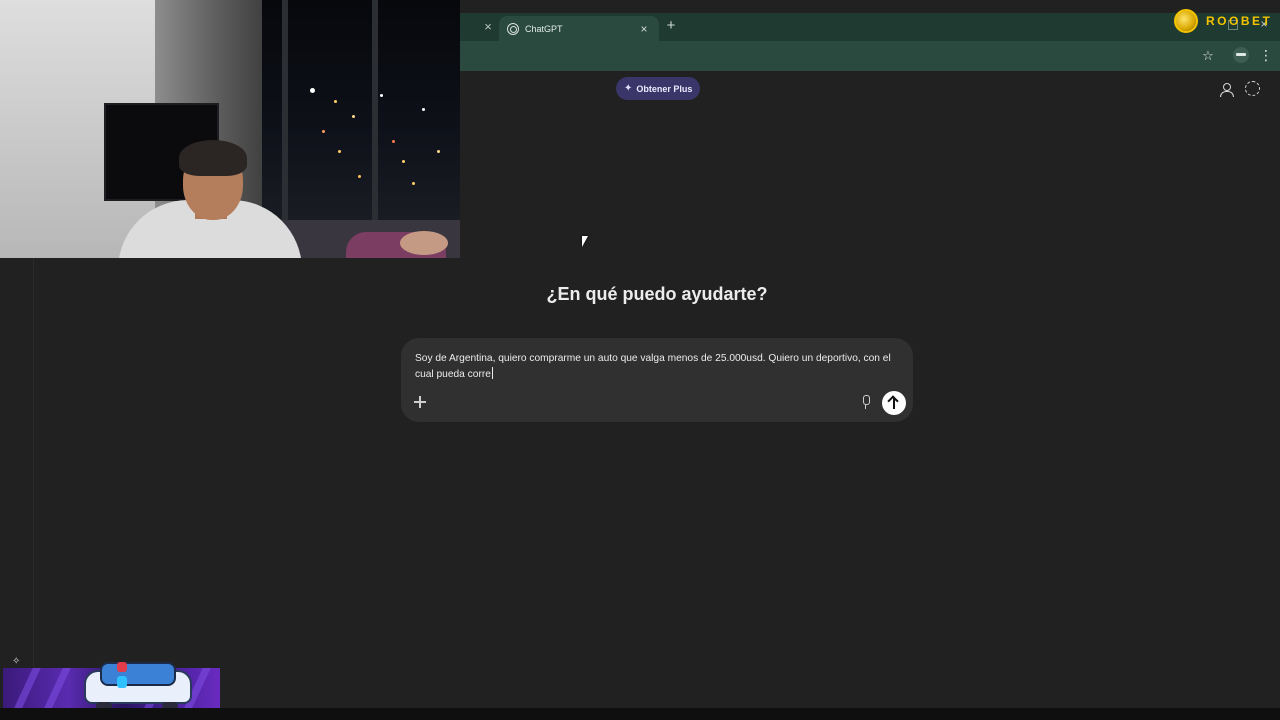 This screenshot has height=720, width=1280. Describe the element at coordinates (1226, 89) in the screenshot. I see `user-icon` at that location.